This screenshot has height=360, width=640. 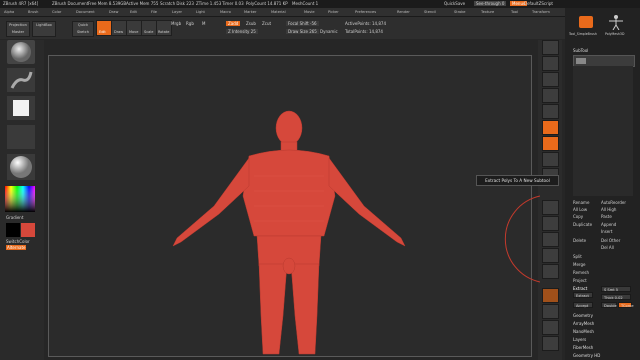 I want to click on menu-item-draw: Draw, so click(x=113, y=12).